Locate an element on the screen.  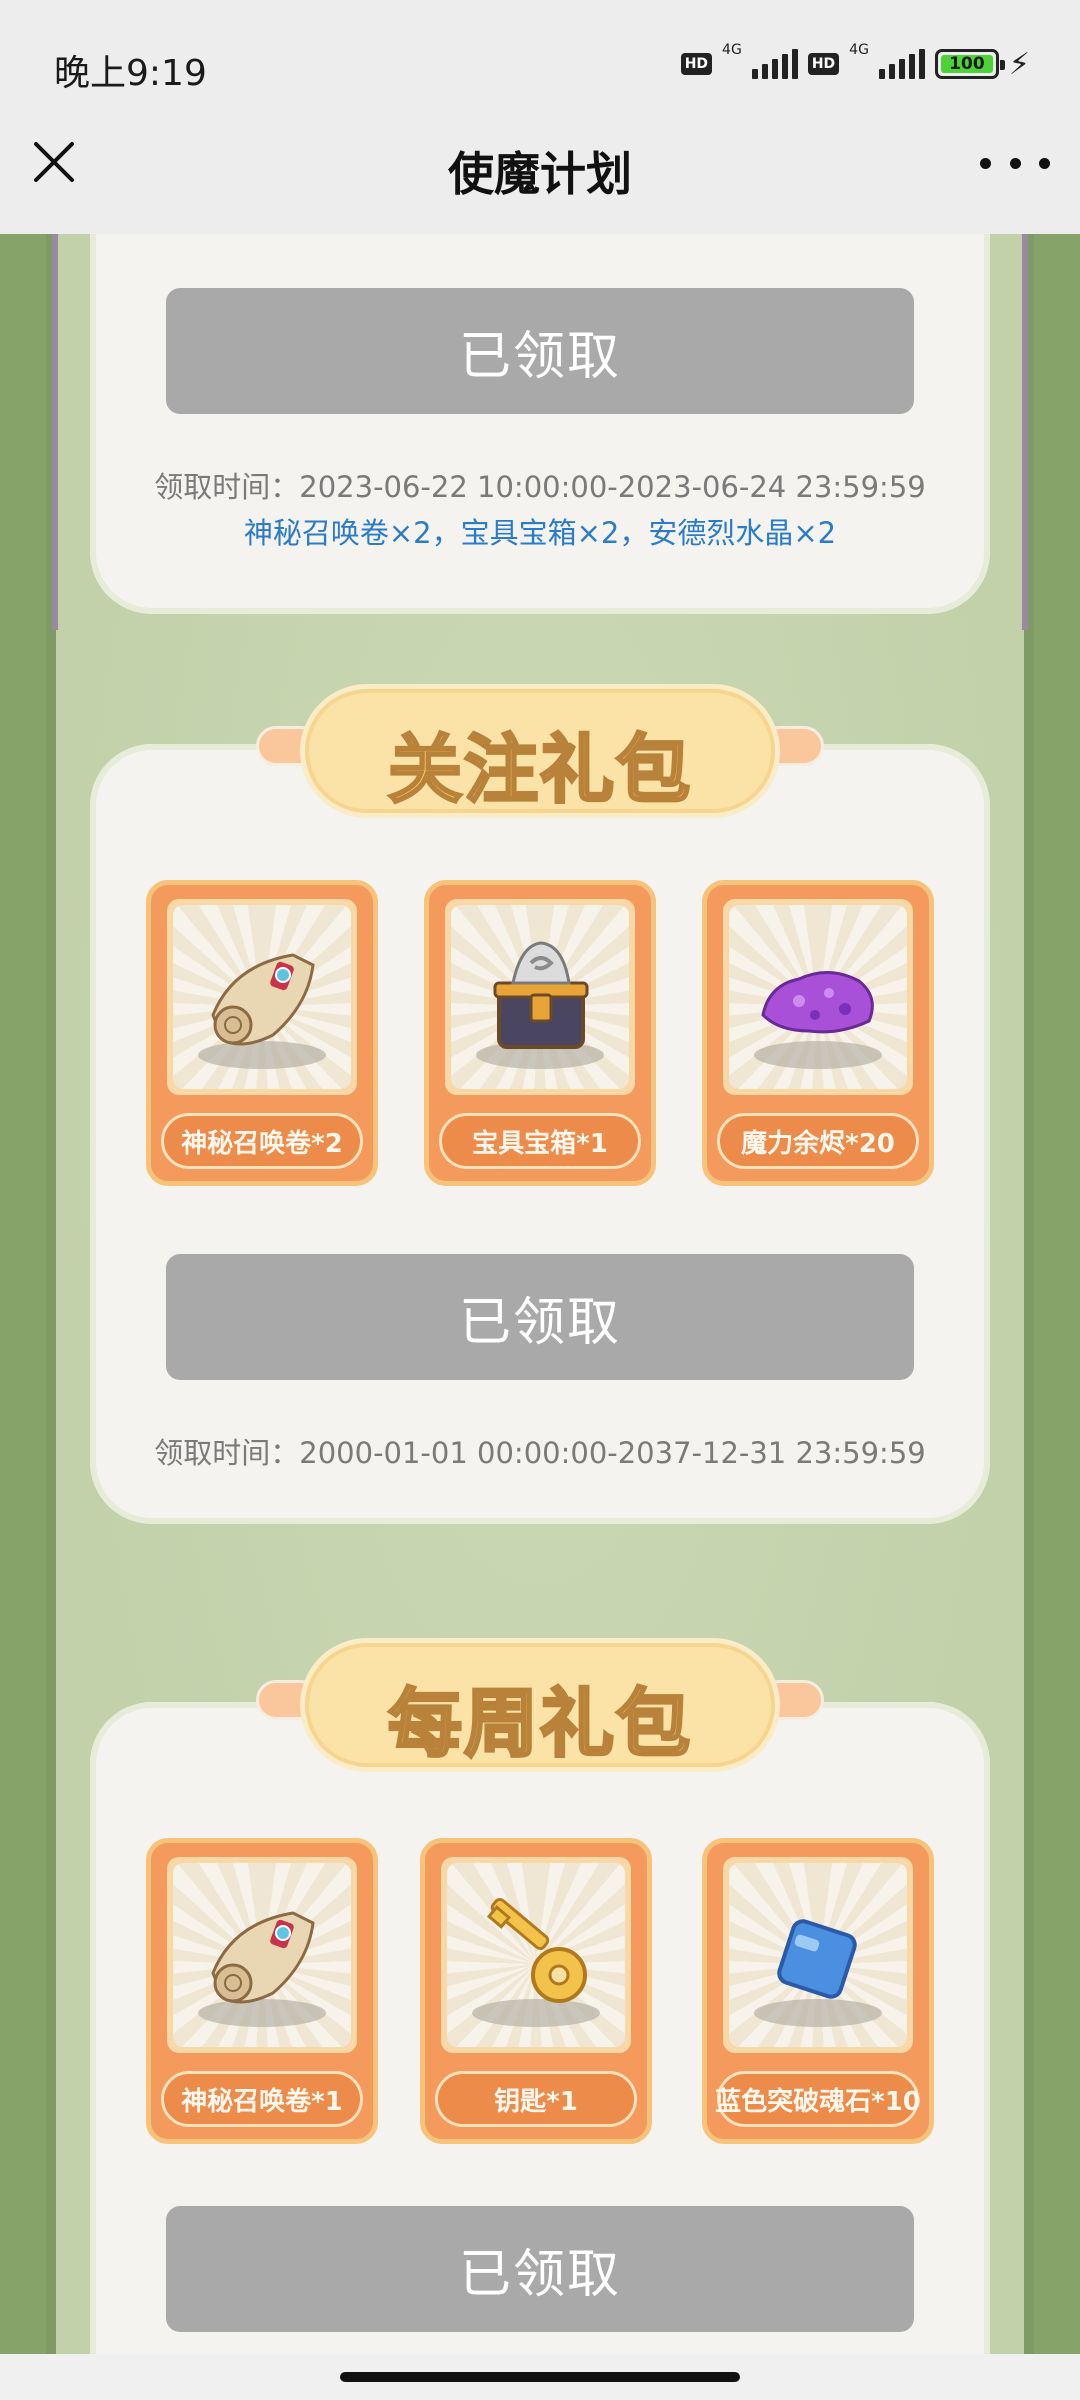
battery-icon: 100 is located at coordinates (969, 64).